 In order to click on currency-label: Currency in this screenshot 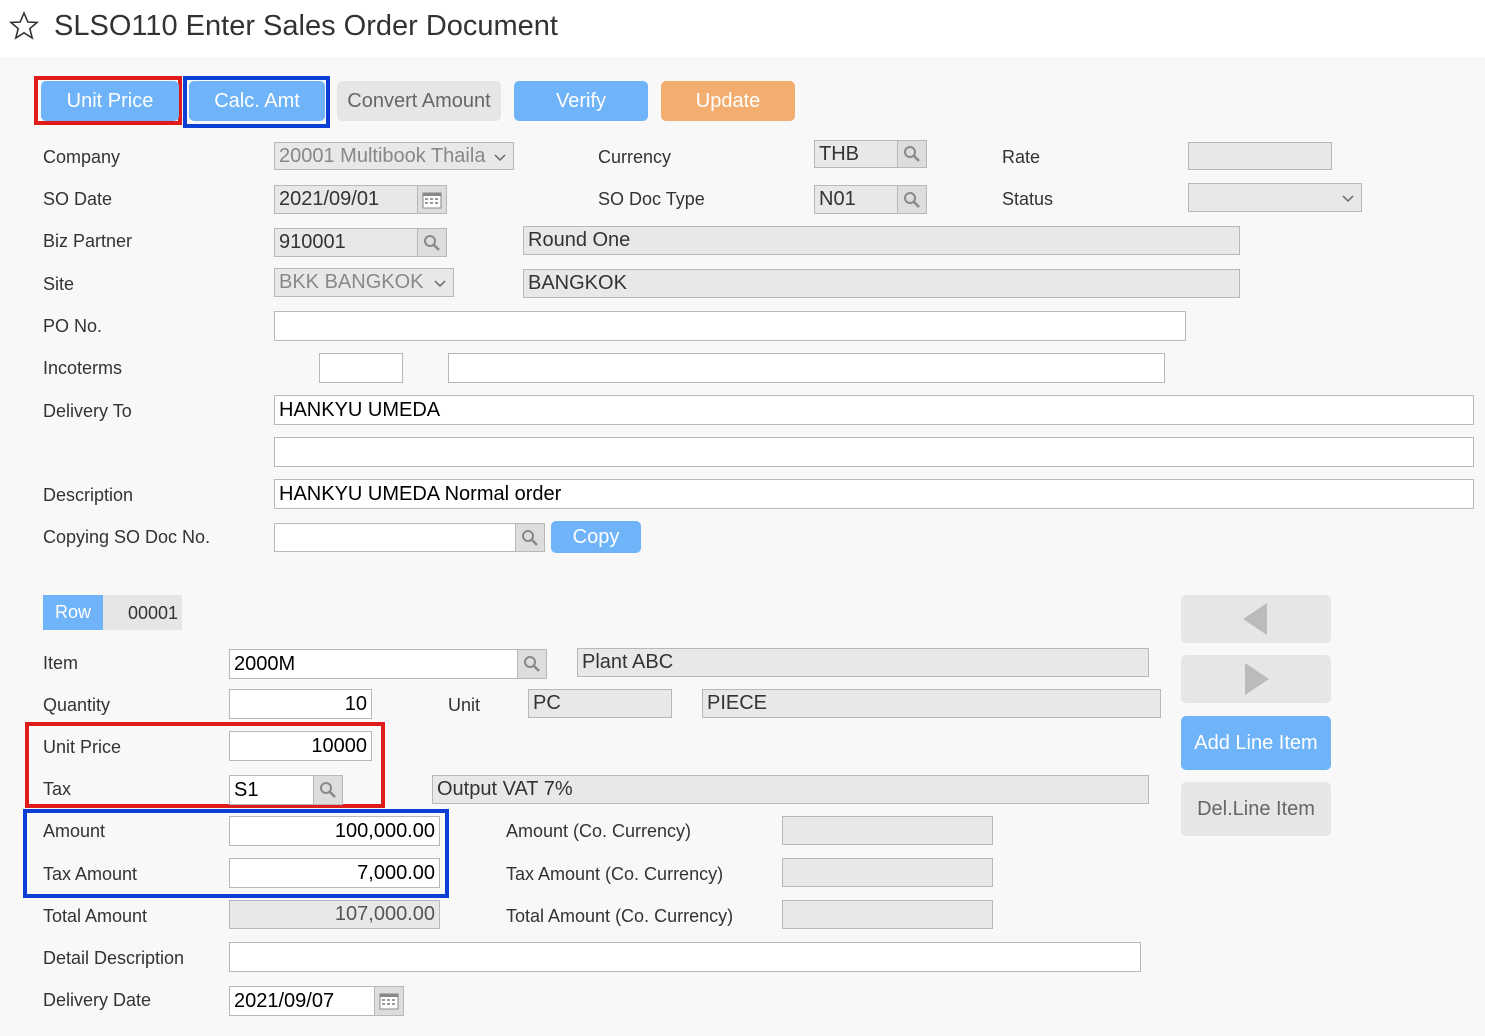, I will do `click(635, 157)`.